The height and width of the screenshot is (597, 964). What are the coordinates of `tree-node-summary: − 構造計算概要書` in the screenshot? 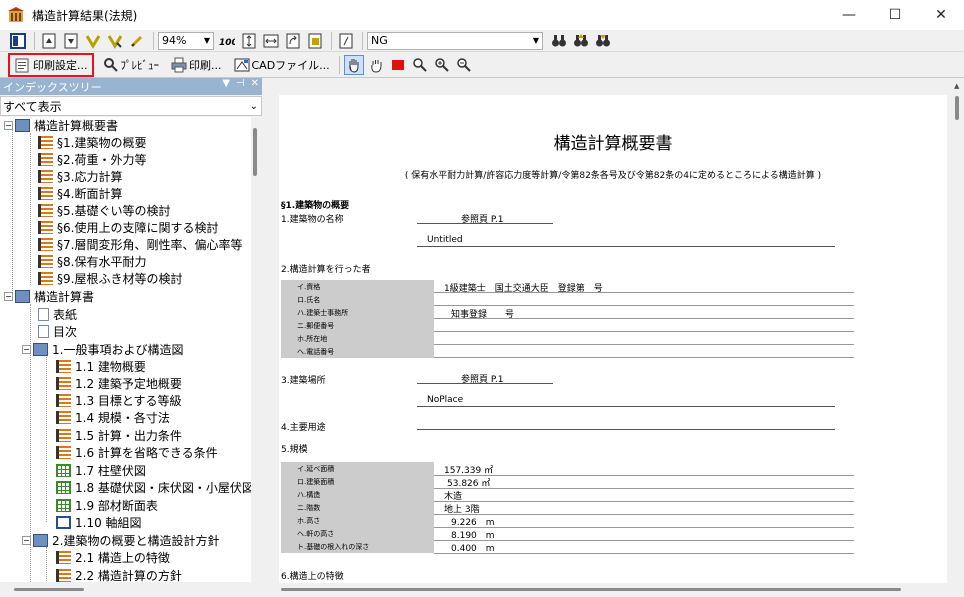 It's located at (61, 125).